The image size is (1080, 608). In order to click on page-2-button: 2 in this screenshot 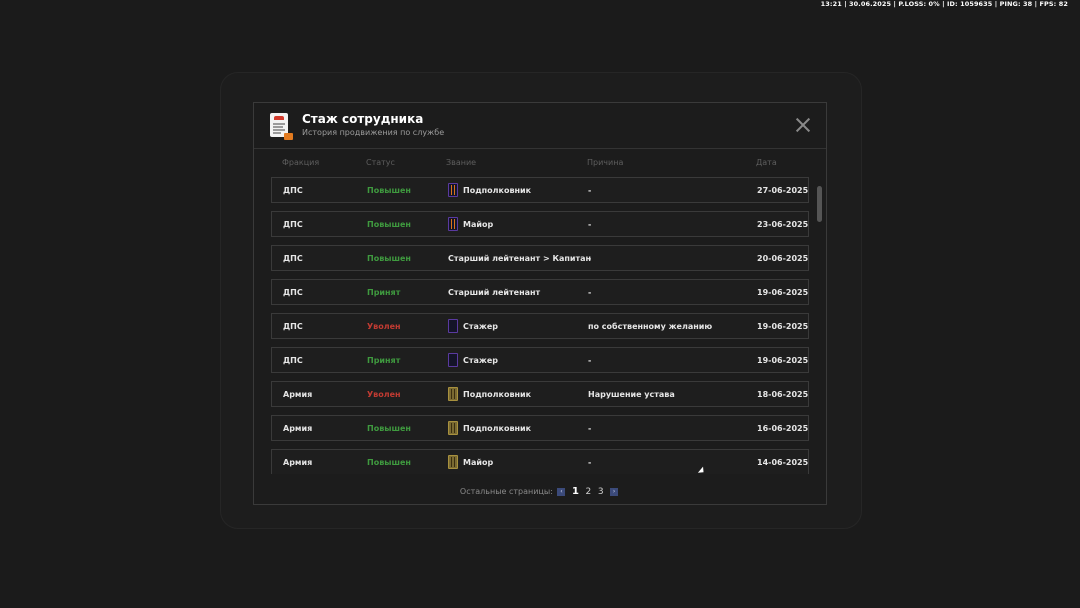, I will do `click(589, 492)`.